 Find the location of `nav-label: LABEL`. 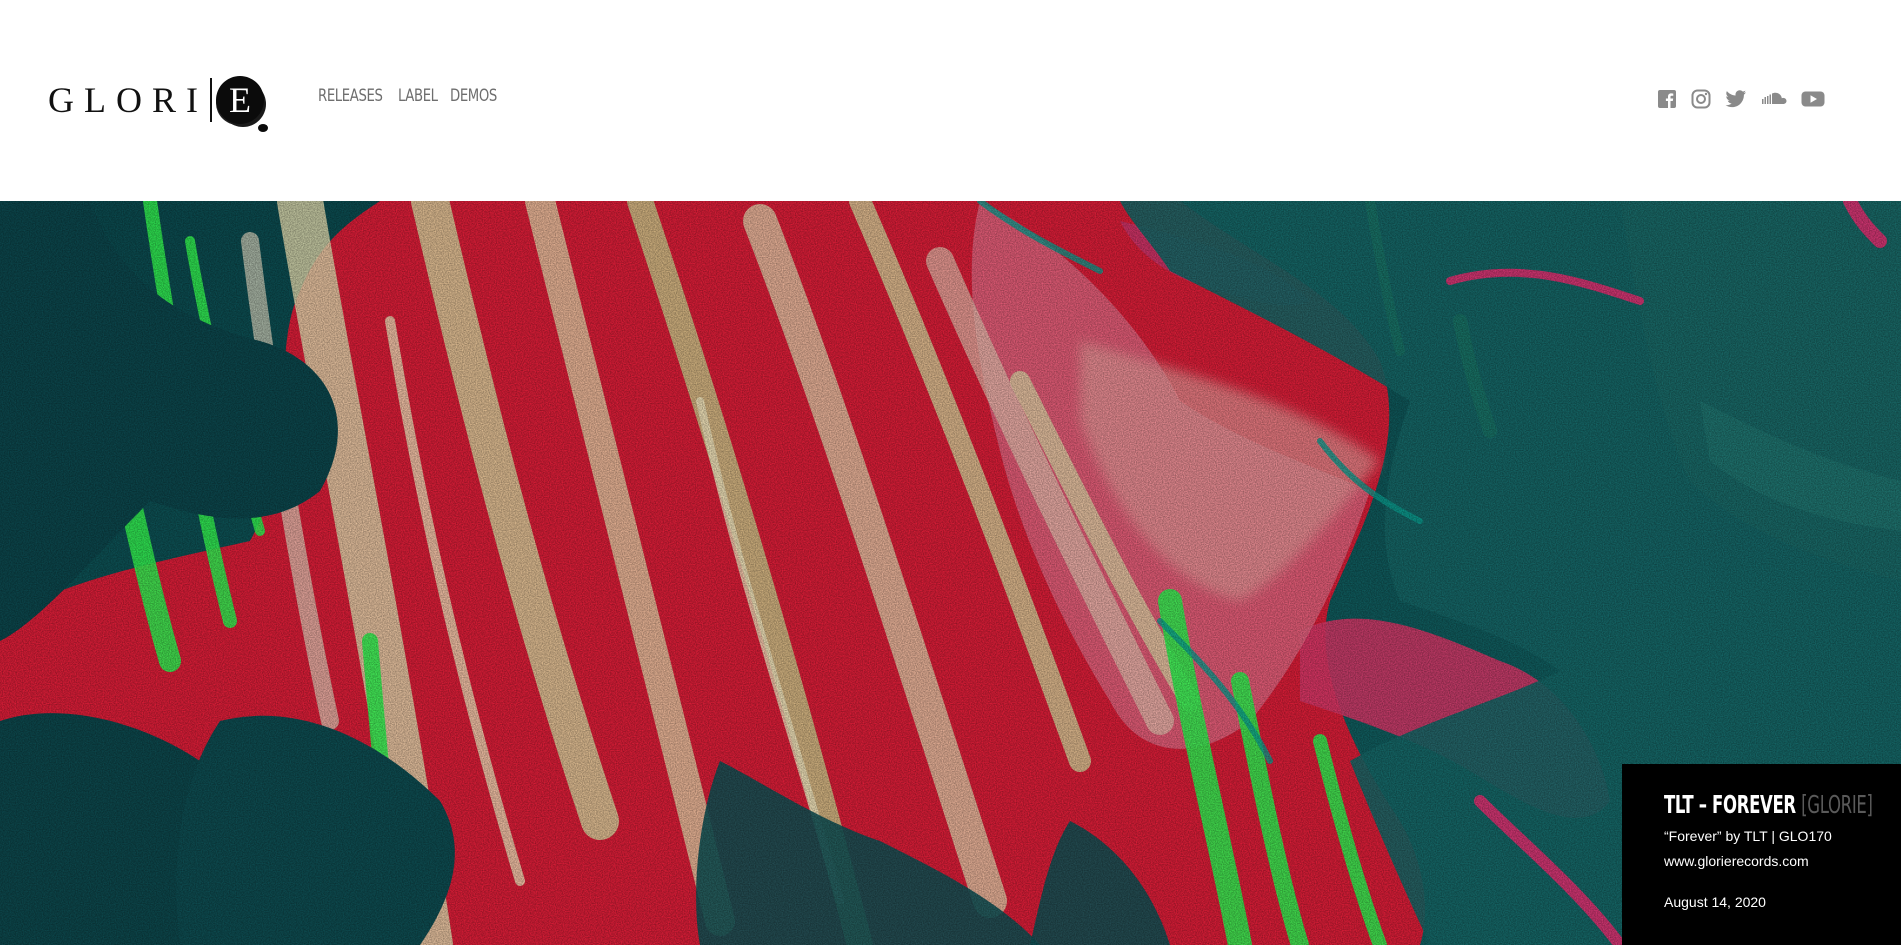

nav-label: LABEL is located at coordinates (418, 96).